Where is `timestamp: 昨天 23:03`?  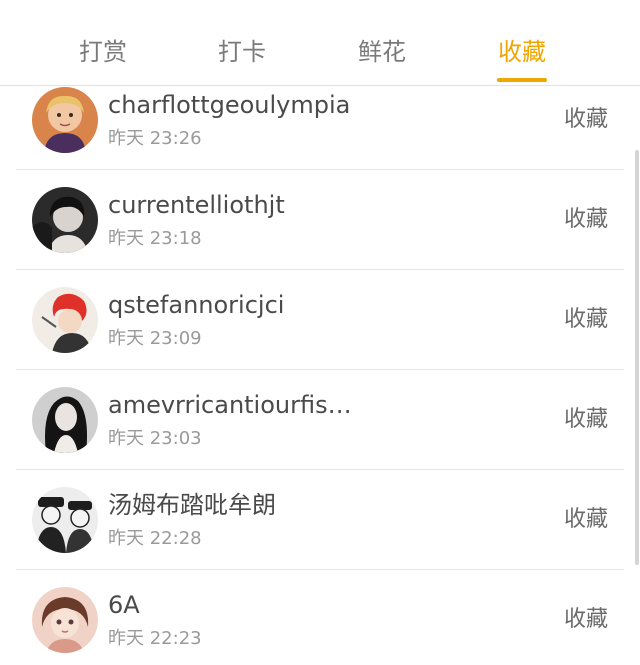
timestamp: 昨天 23:03 is located at coordinates (155, 438).